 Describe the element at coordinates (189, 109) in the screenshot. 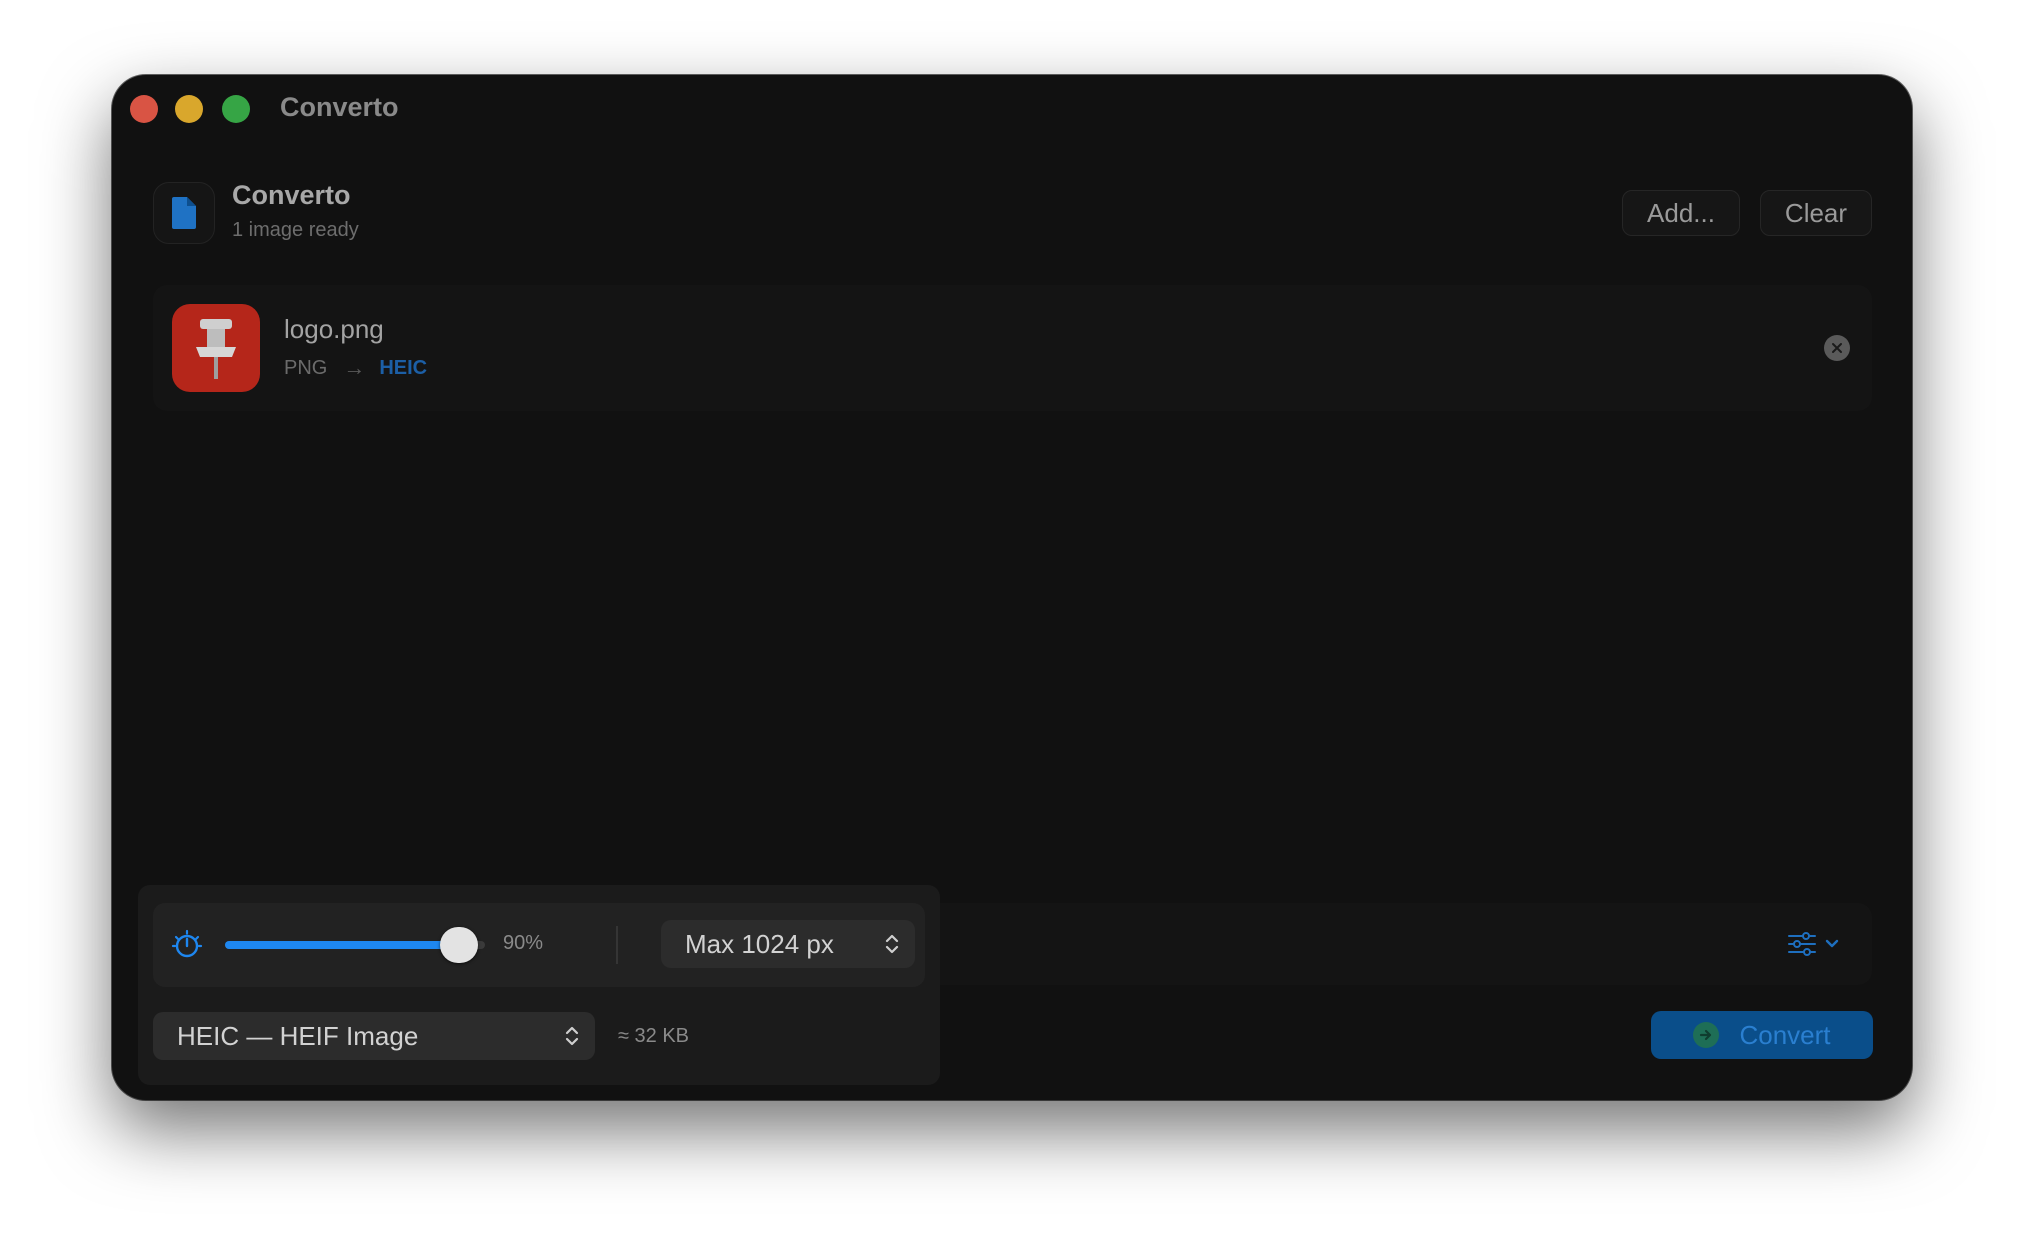

I see `window-minimize-button` at that location.